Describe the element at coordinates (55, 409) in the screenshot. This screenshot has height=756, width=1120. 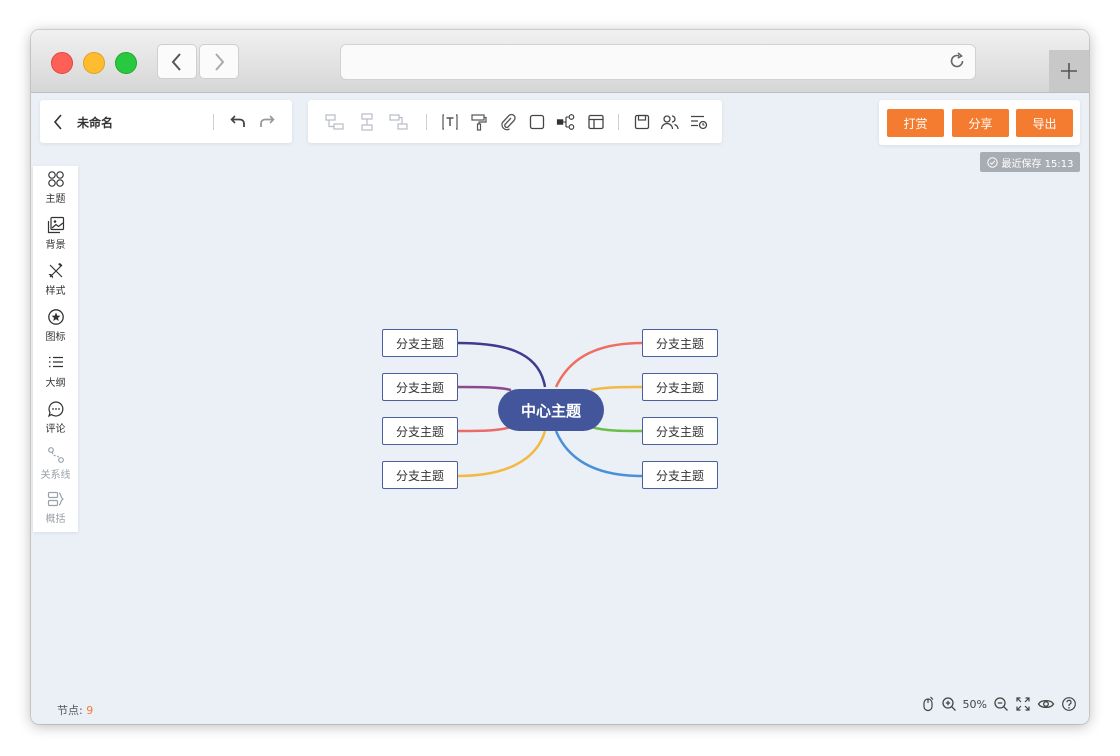
I see `comment-icon` at that location.